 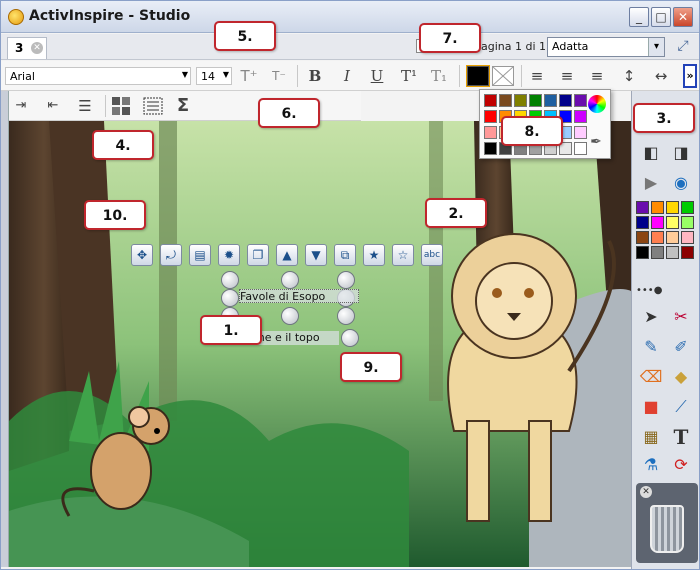 I want to click on tab-close-icon: ✕, so click(x=37, y=48).